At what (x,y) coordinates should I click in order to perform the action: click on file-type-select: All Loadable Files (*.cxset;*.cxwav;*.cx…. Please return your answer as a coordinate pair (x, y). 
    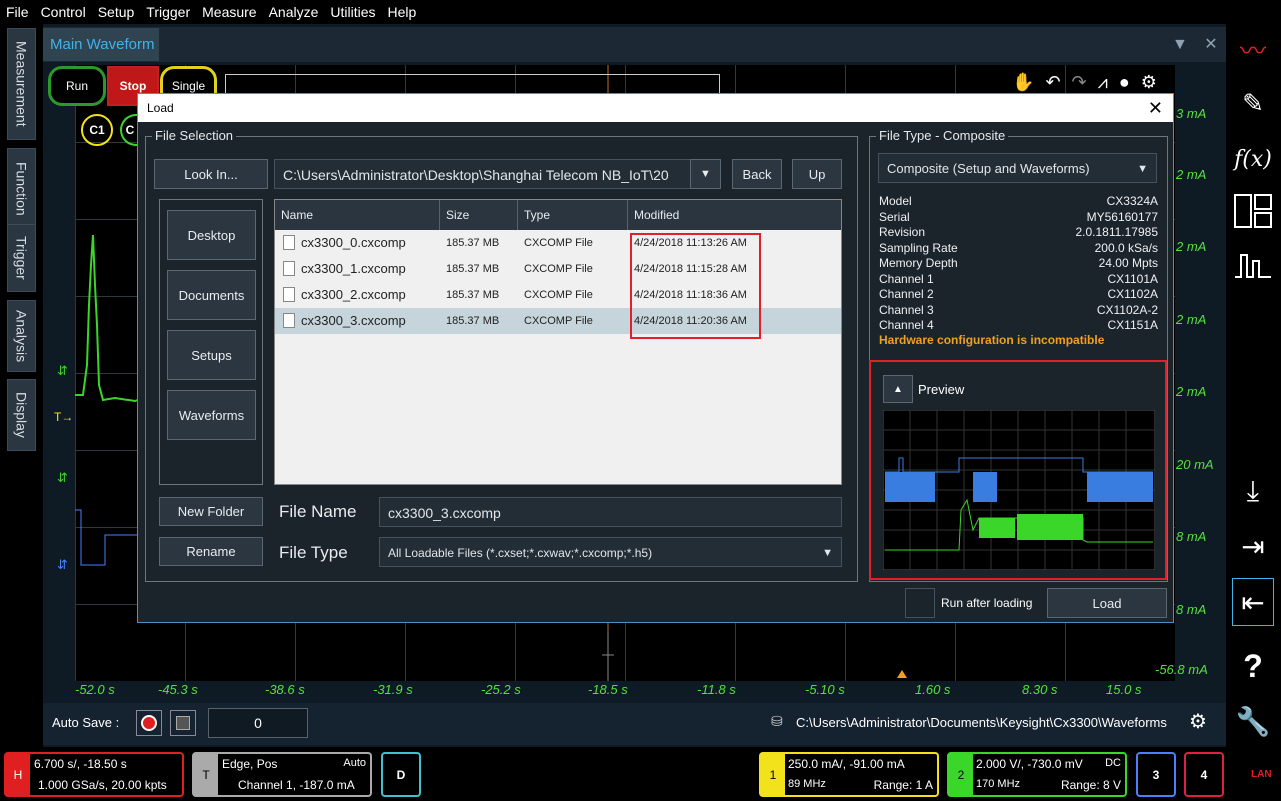
    Looking at the image, I should click on (610, 552).